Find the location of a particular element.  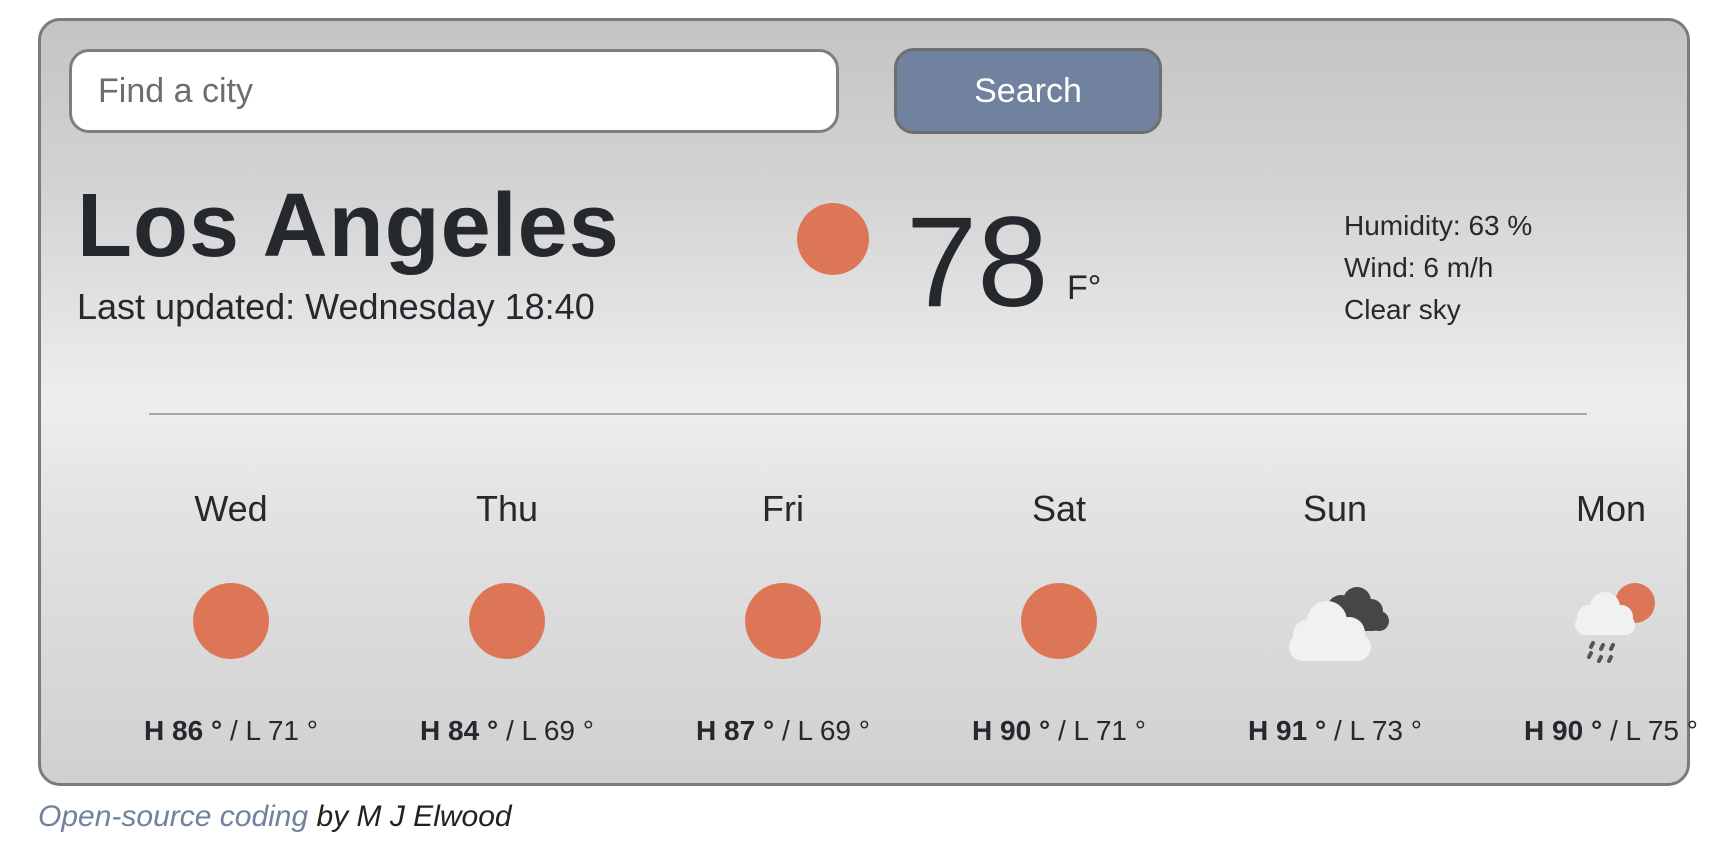

forecast-day-name: Wed is located at coordinates (231, 508).